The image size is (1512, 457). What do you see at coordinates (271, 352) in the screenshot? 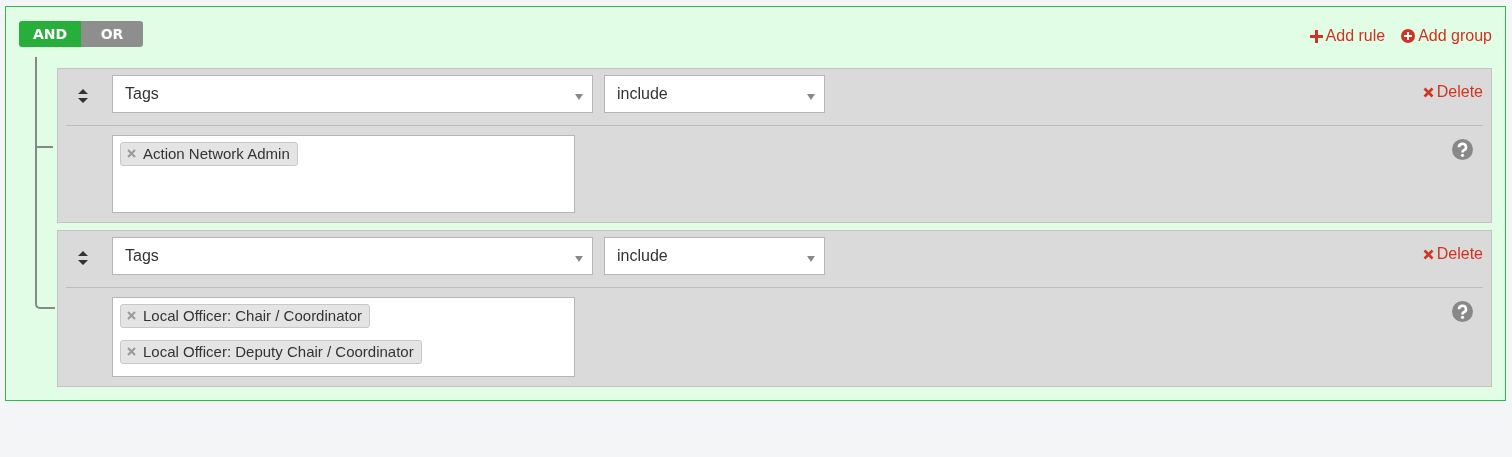
I see `tag-chip: Local Officer: Deputy Chair / Coordinator` at bounding box center [271, 352].